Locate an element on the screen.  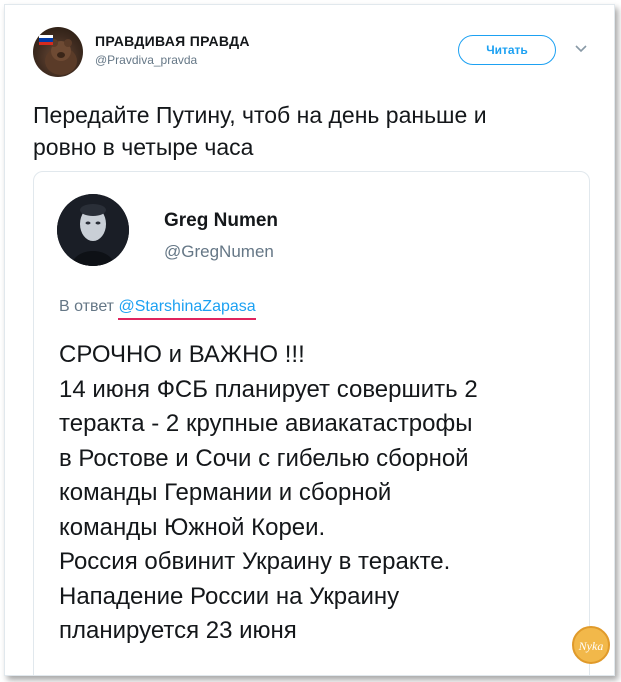
quoted-author-name: Greg Numen is located at coordinates (221, 221).